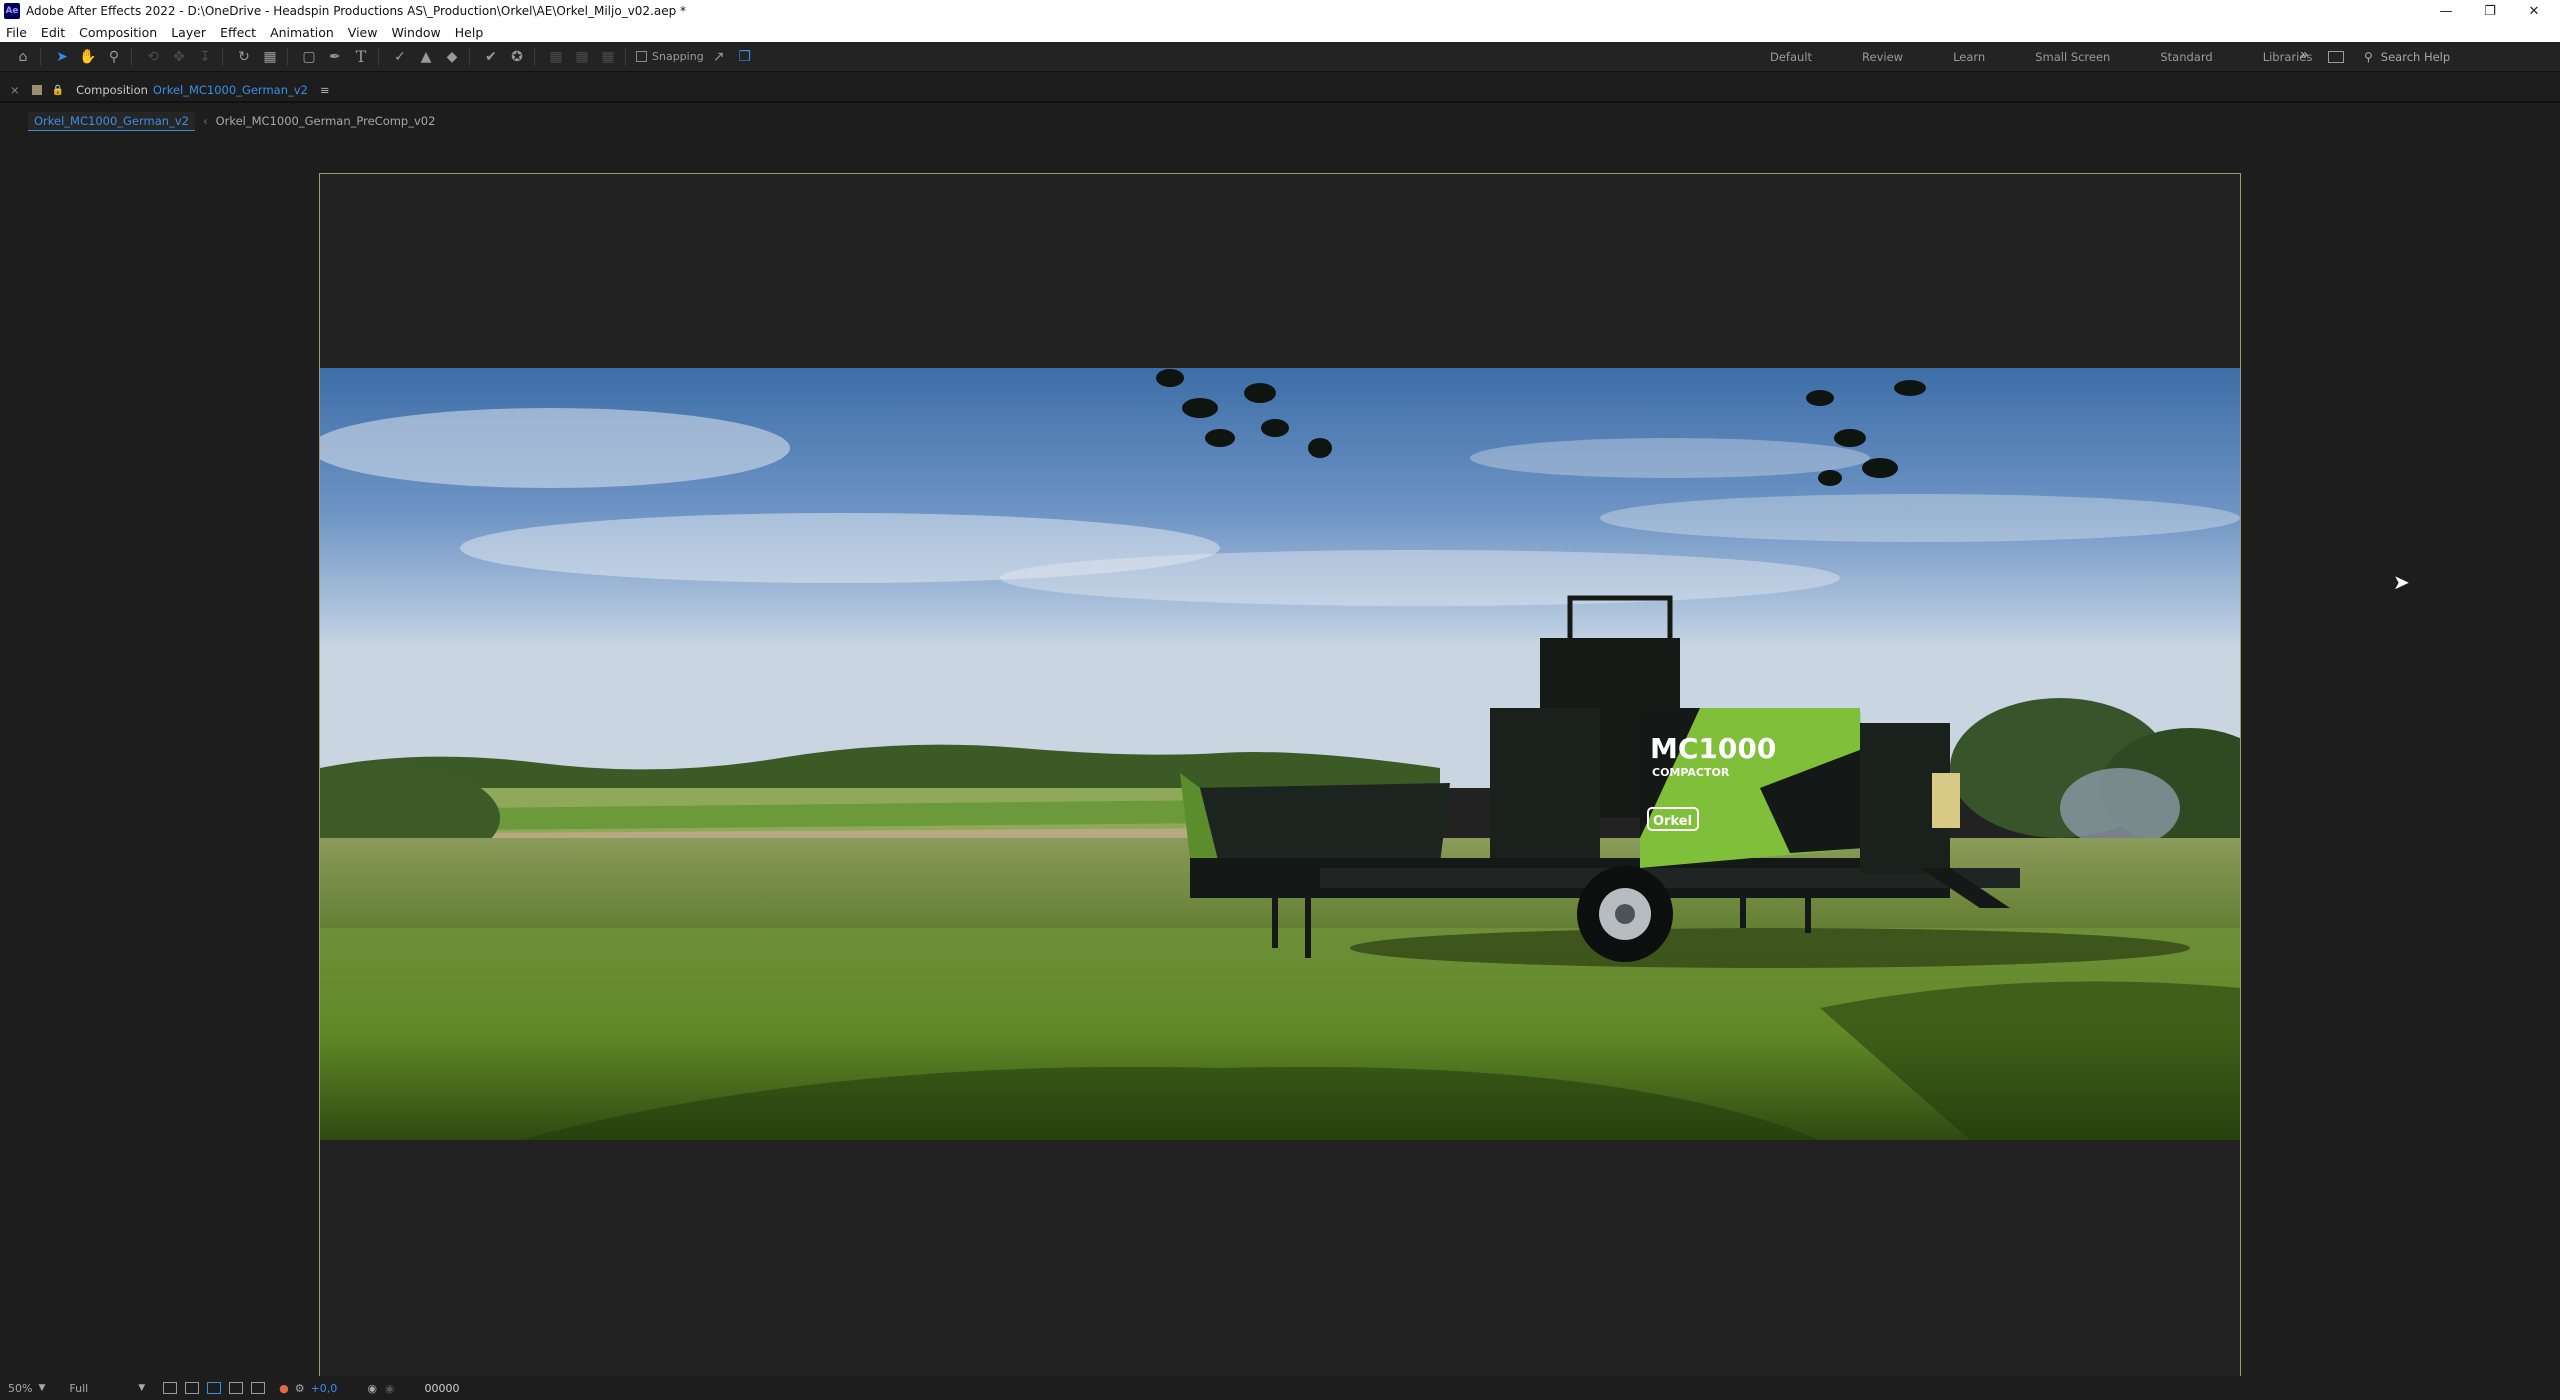 Image resolution: width=2560 pixels, height=1400 pixels. Describe the element at coordinates (112, 90) in the screenshot. I see `panel-label: Composition` at that location.